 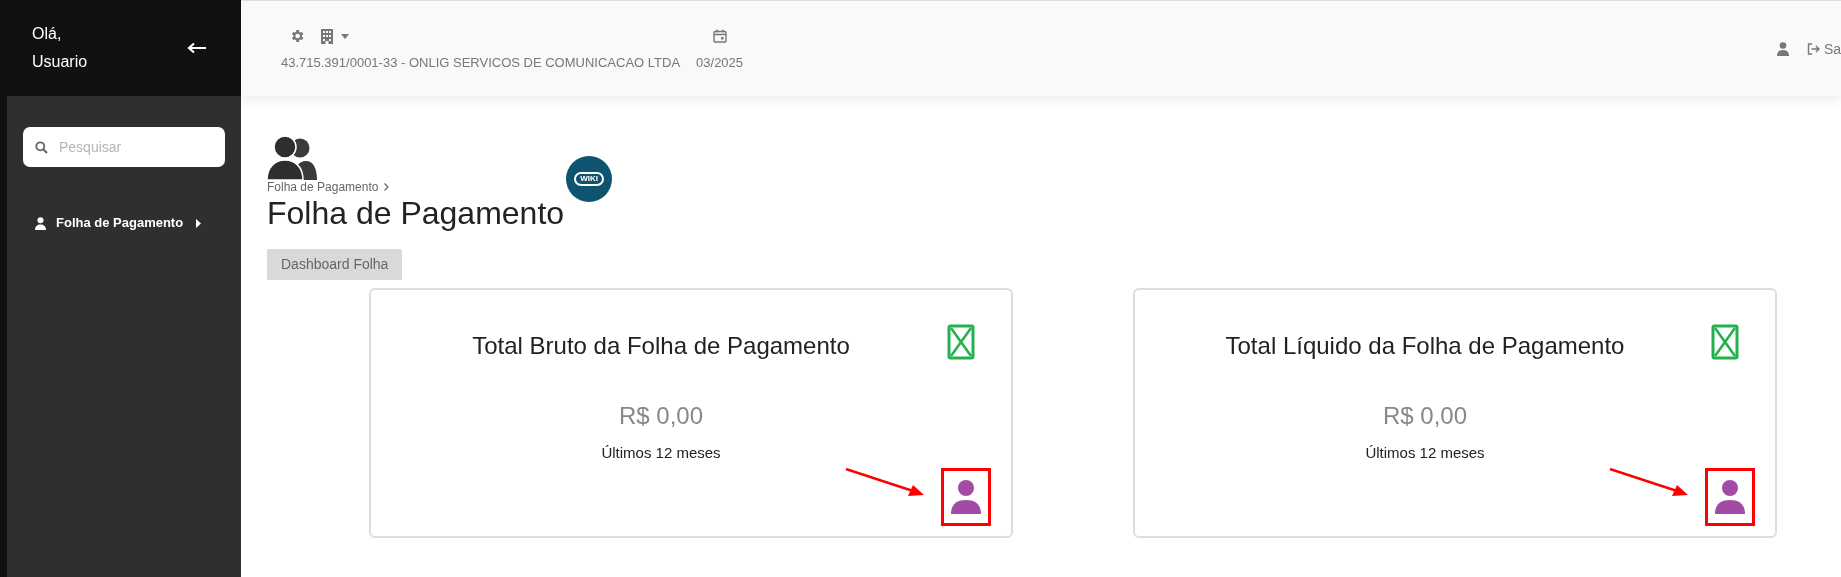 What do you see at coordinates (1813, 49) in the screenshot?
I see `logout-icon` at bounding box center [1813, 49].